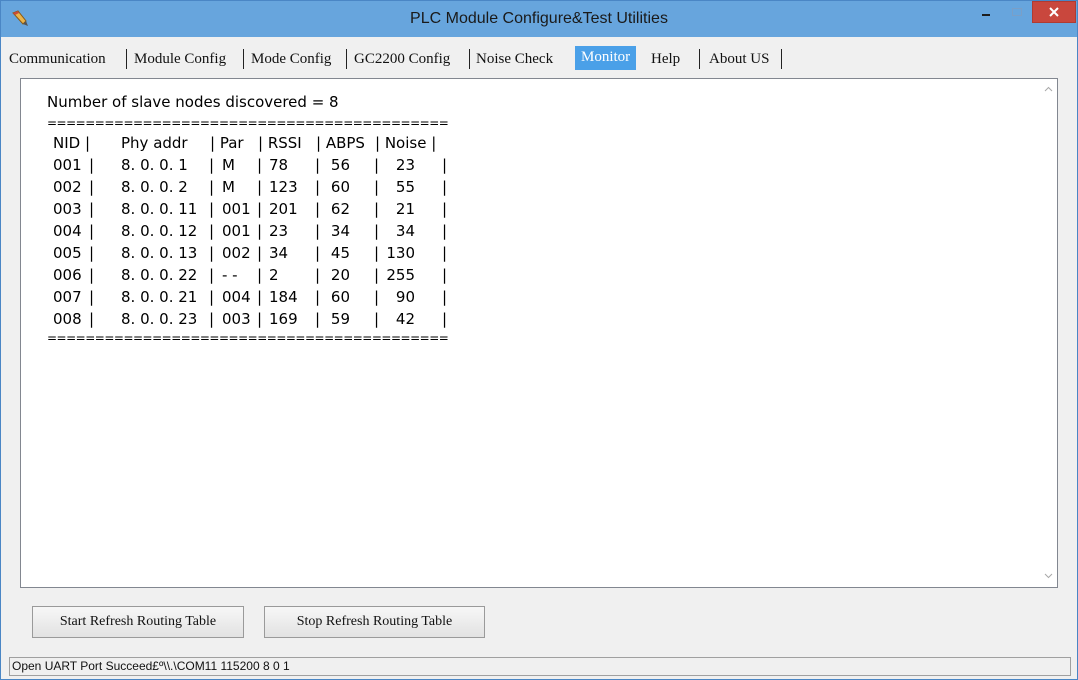 The width and height of the screenshot is (1078, 680). Describe the element at coordinates (405, 209) in the screenshot. I see `cell-noise: 21` at that location.